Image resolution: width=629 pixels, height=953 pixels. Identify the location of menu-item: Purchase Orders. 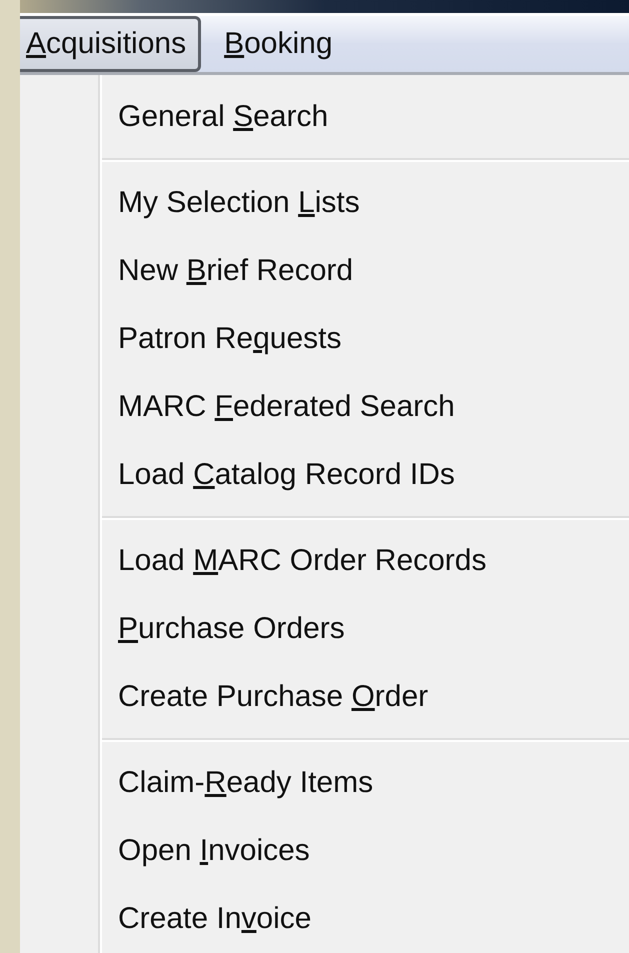
(364, 629).